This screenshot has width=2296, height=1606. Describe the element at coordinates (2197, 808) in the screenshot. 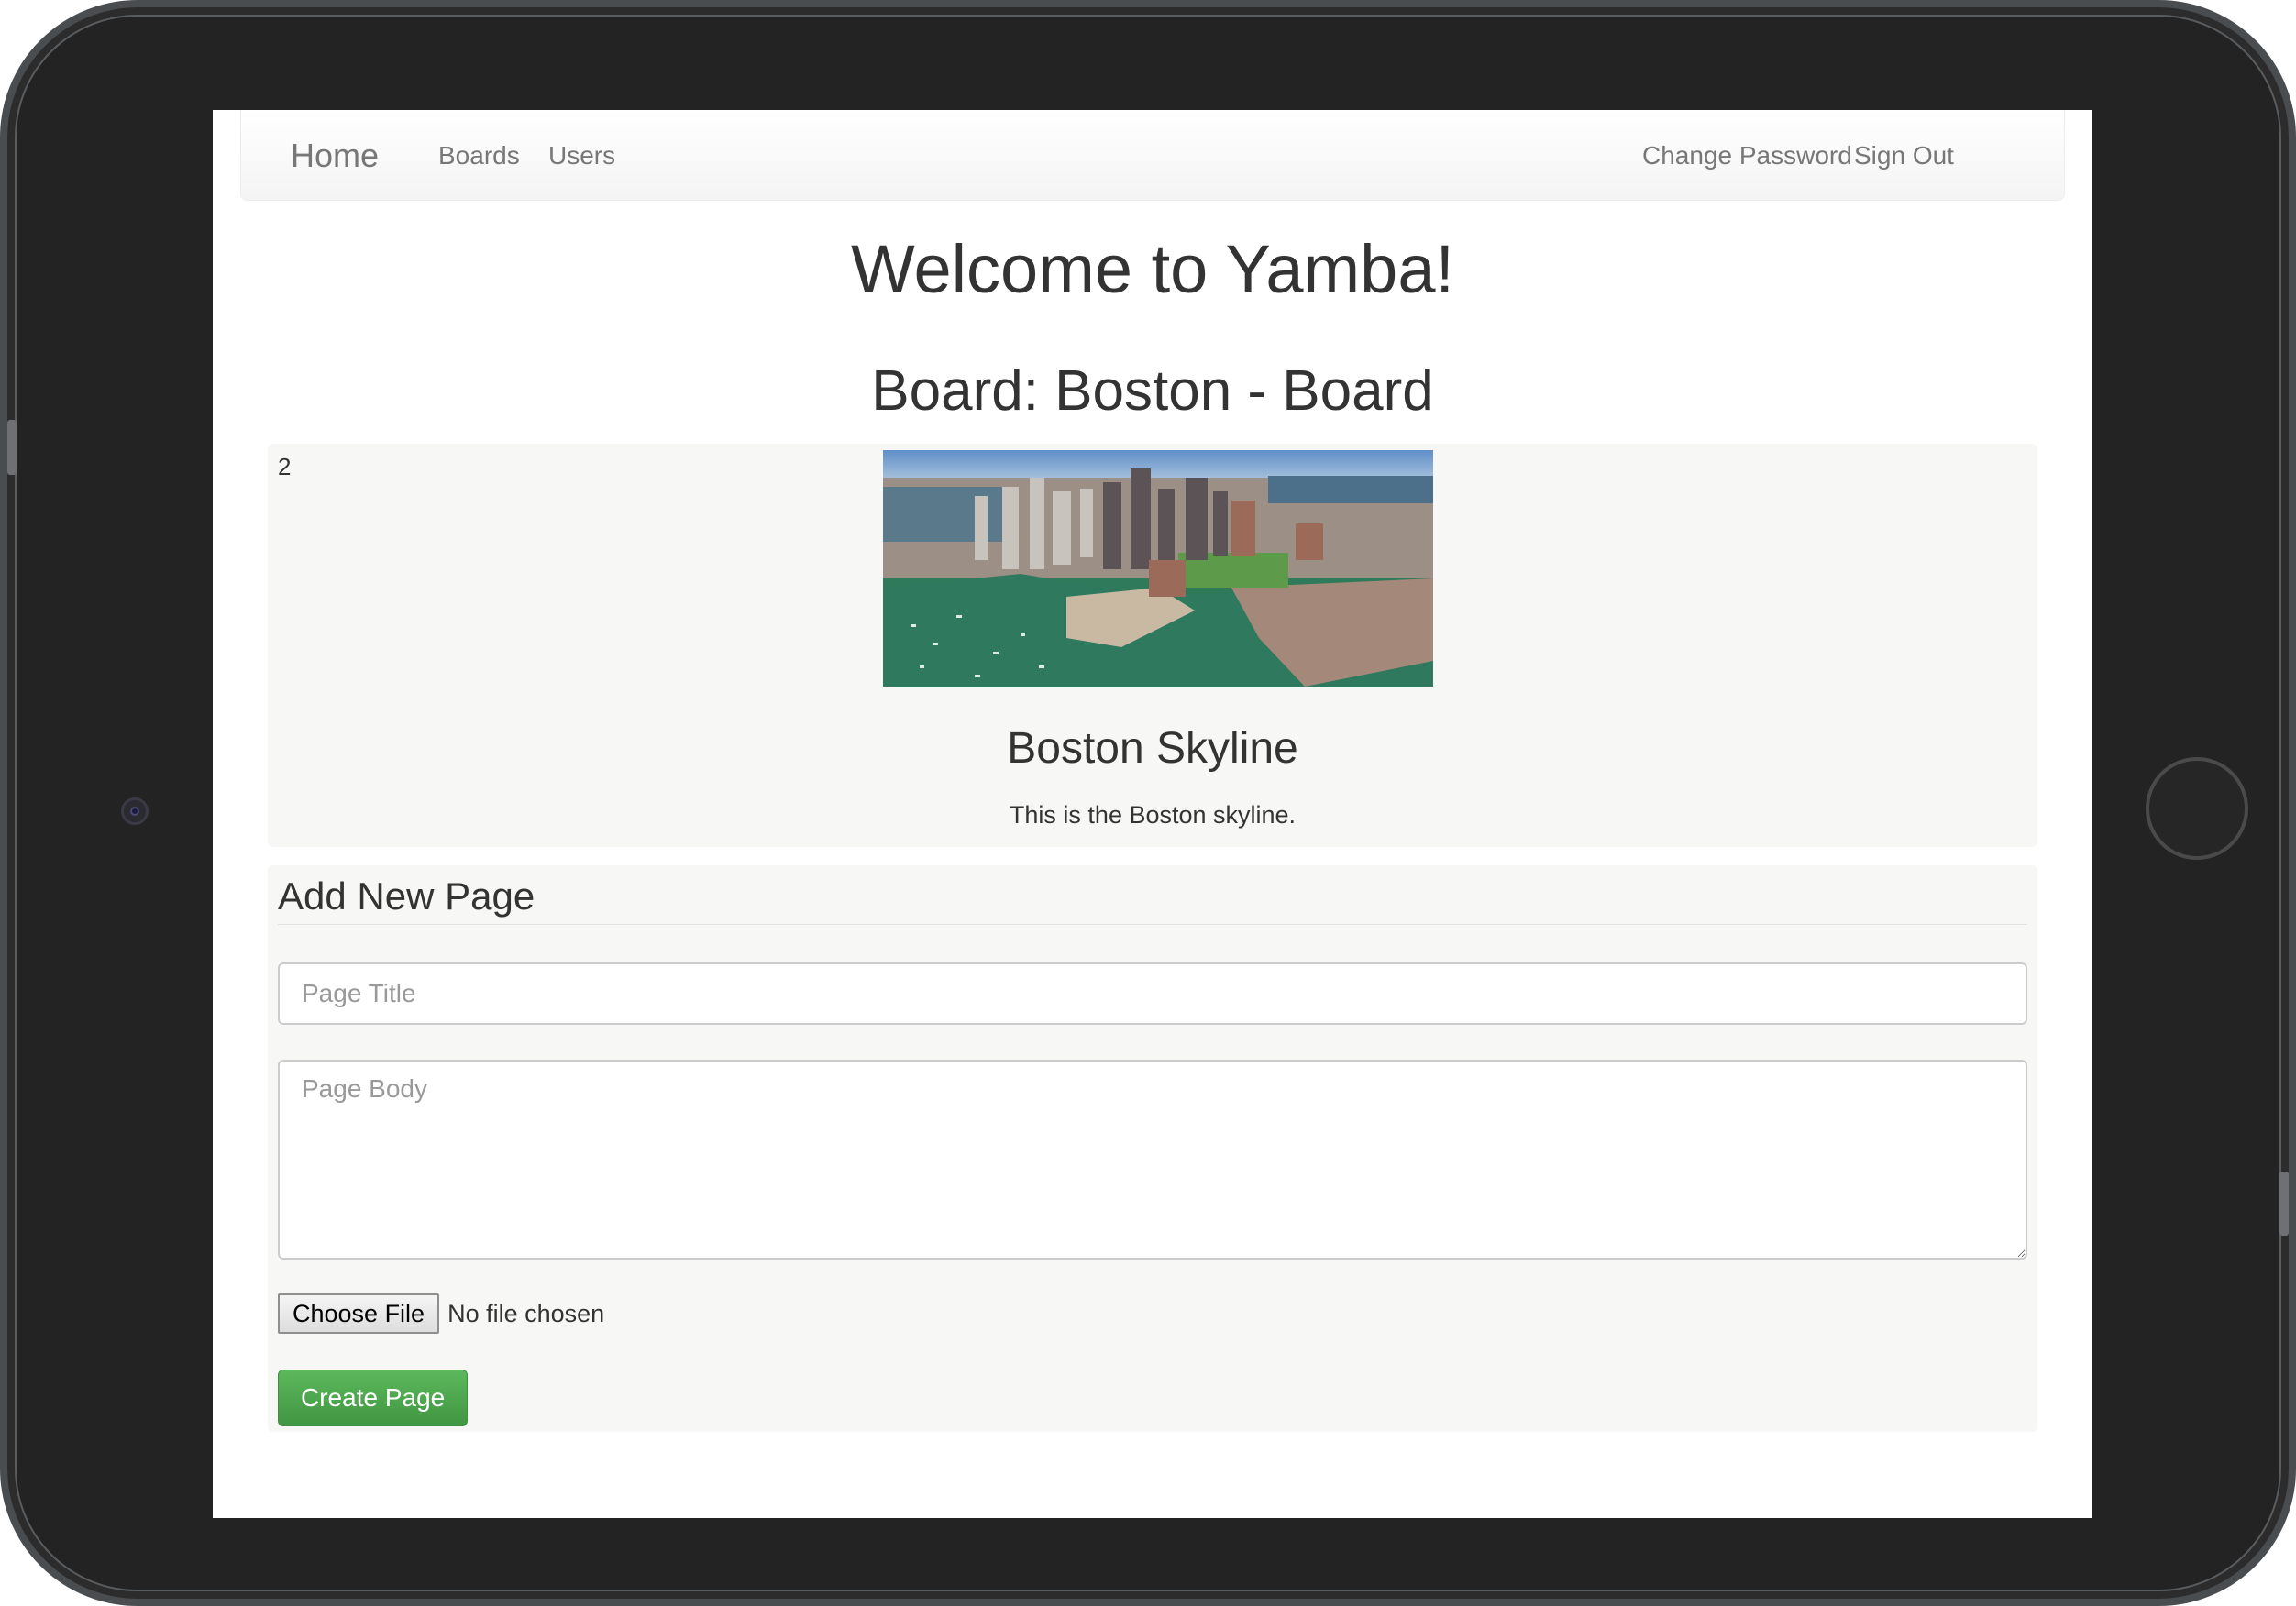

I see `home-button-icon` at that location.